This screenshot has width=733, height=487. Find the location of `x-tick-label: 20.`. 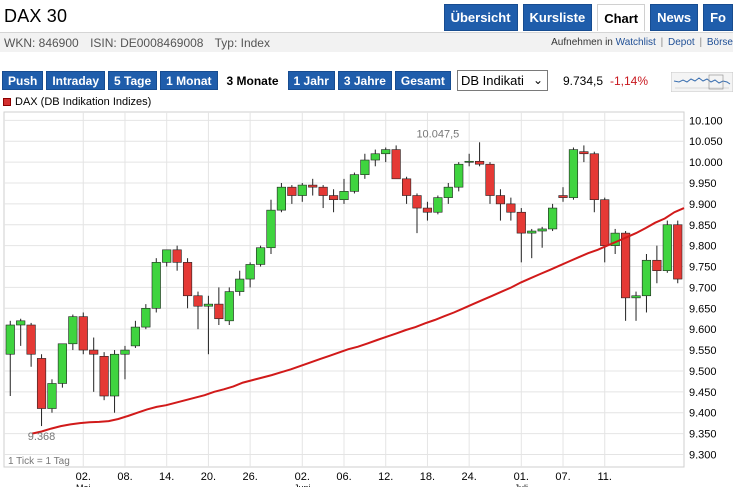

x-tick-label: 20. is located at coordinates (208, 477).